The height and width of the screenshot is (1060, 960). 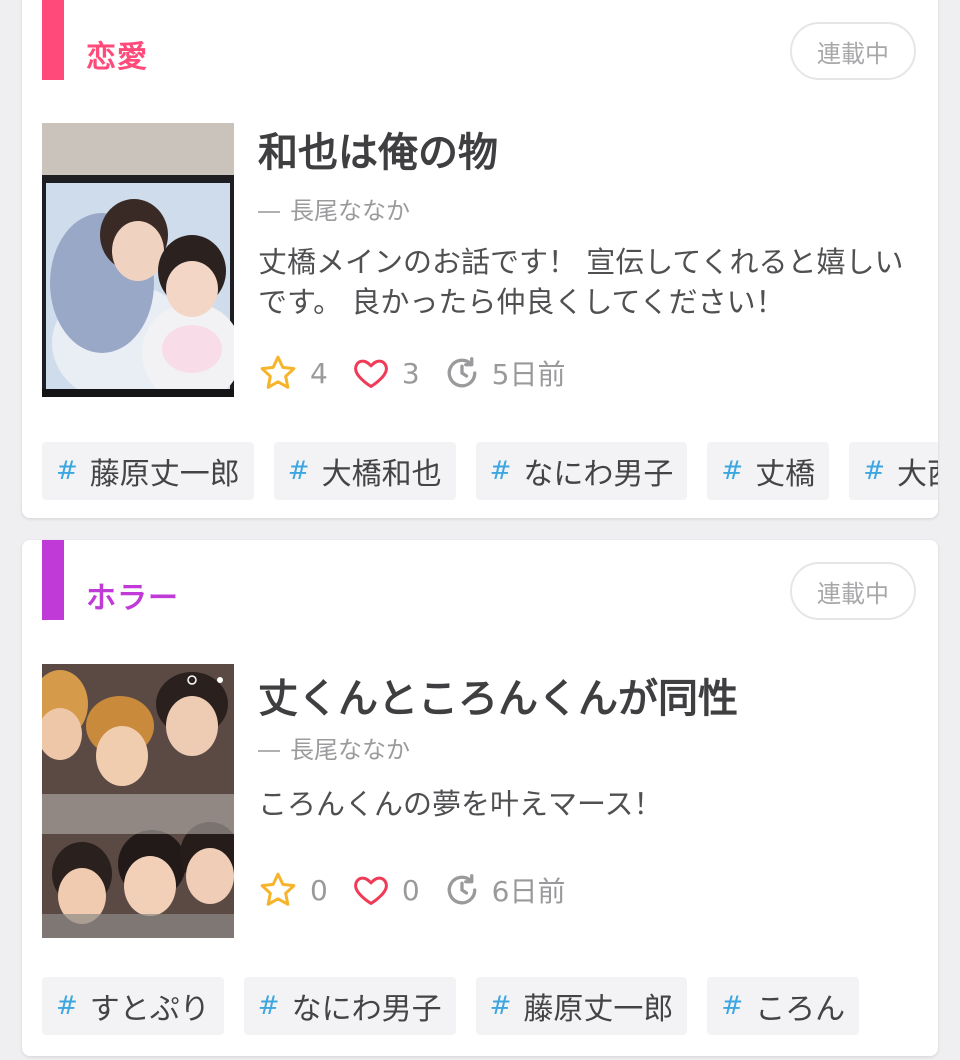 What do you see at coordinates (528, 891) in the screenshot?
I see `updated-time: 6日前` at bounding box center [528, 891].